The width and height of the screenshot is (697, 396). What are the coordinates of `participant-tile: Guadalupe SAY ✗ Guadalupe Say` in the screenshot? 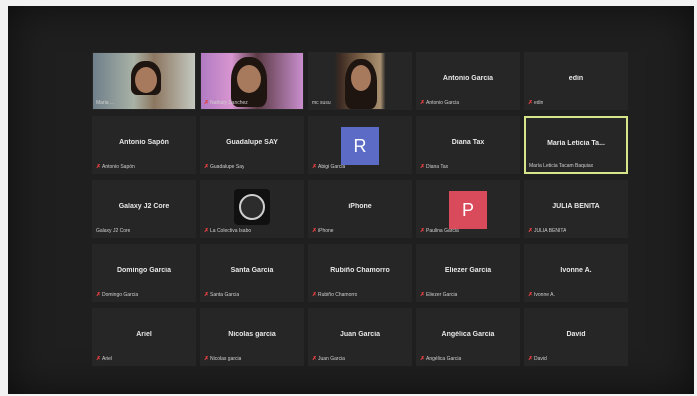 It's located at (252, 145).